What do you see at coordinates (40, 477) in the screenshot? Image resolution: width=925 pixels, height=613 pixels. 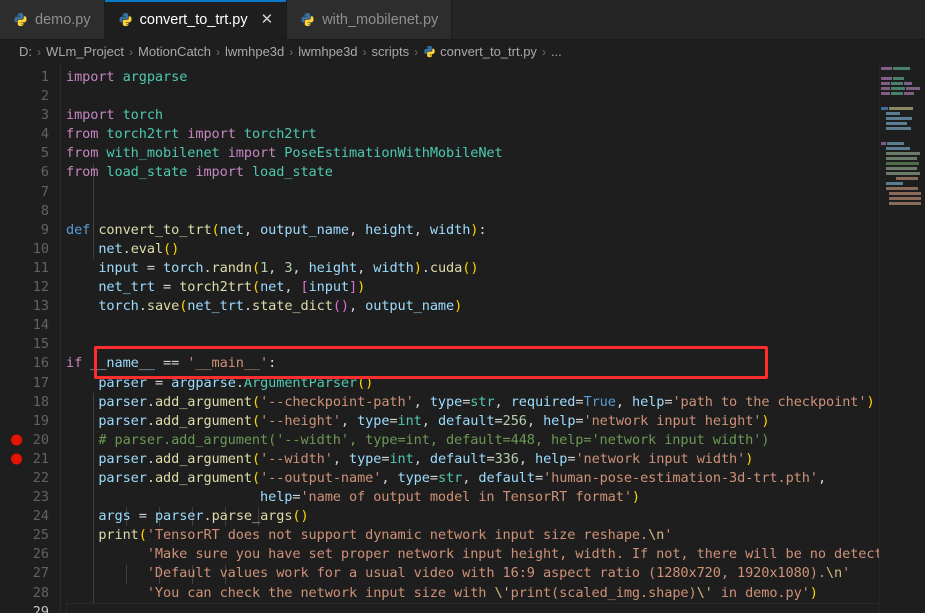 I see `line-number: 22` at bounding box center [40, 477].